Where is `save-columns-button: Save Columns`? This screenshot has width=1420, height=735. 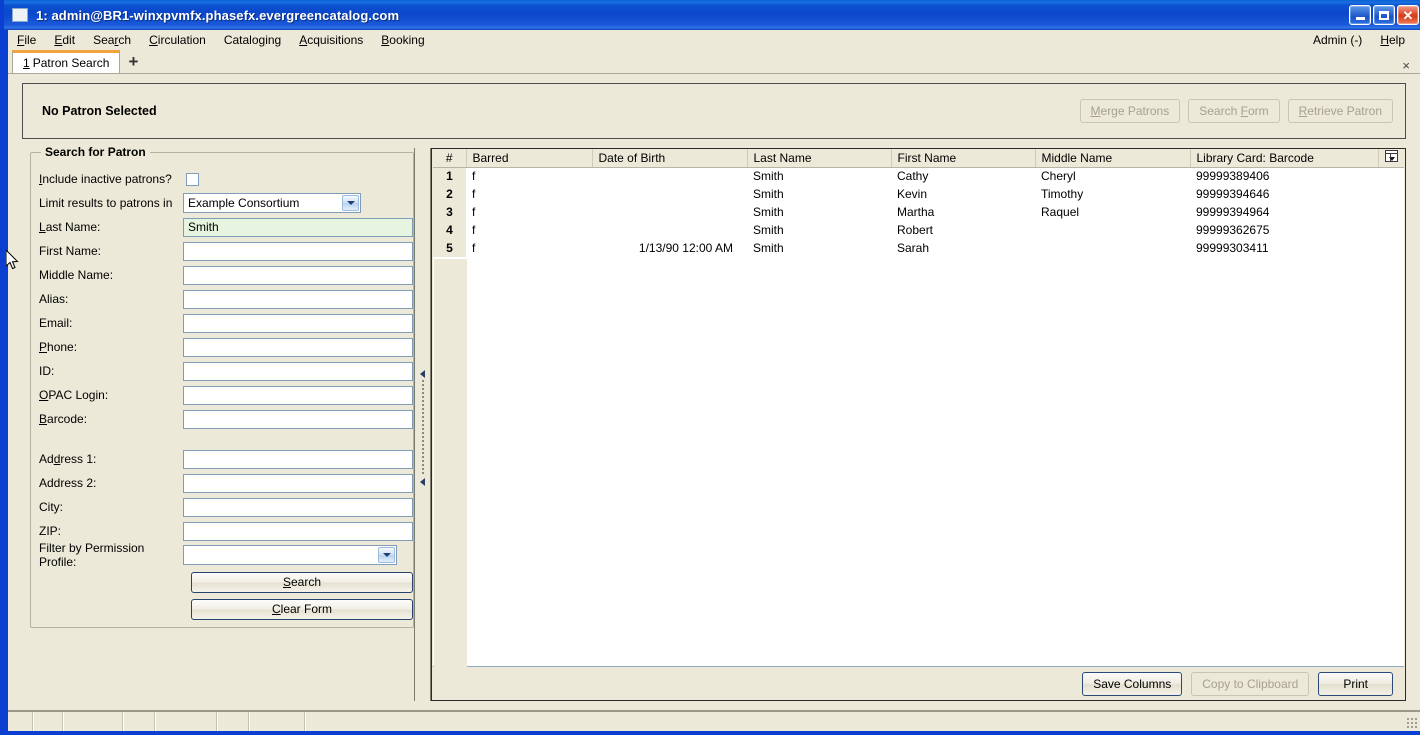
save-columns-button: Save Columns is located at coordinates (1132, 683).